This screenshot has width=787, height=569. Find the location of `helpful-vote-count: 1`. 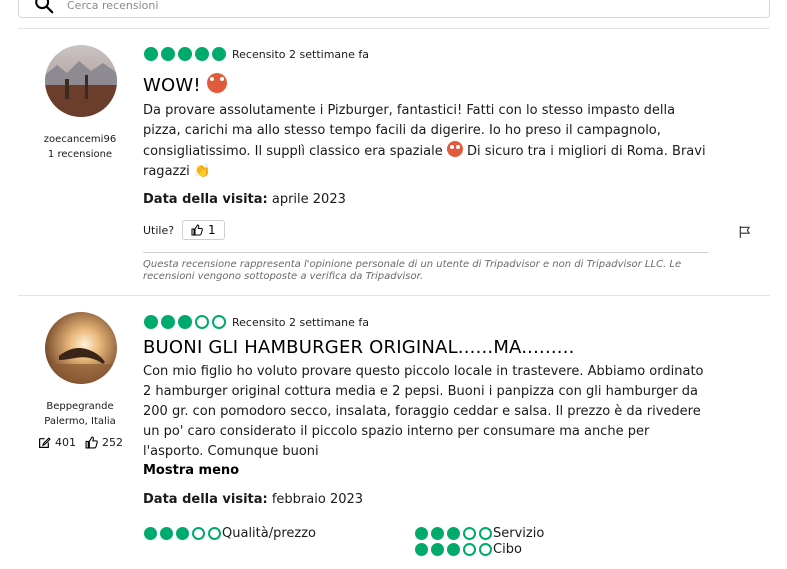

helpful-vote-count: 1 is located at coordinates (212, 230).